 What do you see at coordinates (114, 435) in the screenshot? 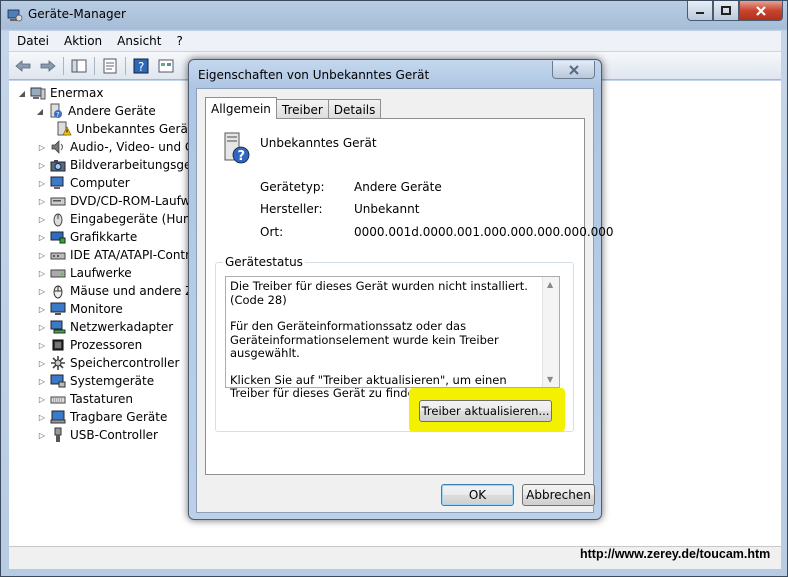
I see `tree-item-label: USB-Controller` at bounding box center [114, 435].